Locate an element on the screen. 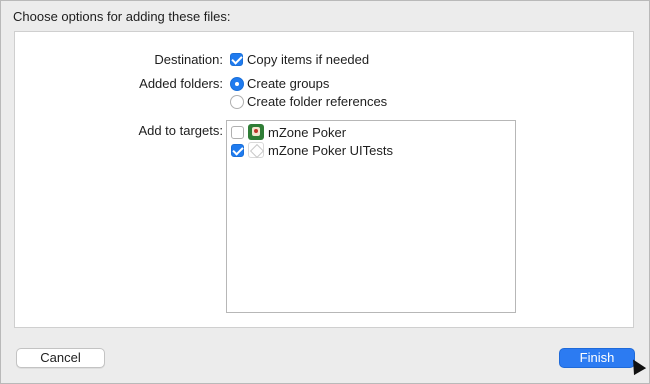 This screenshot has height=384, width=650. destination-row: Destination: Copy items if needed is located at coordinates (320, 60).